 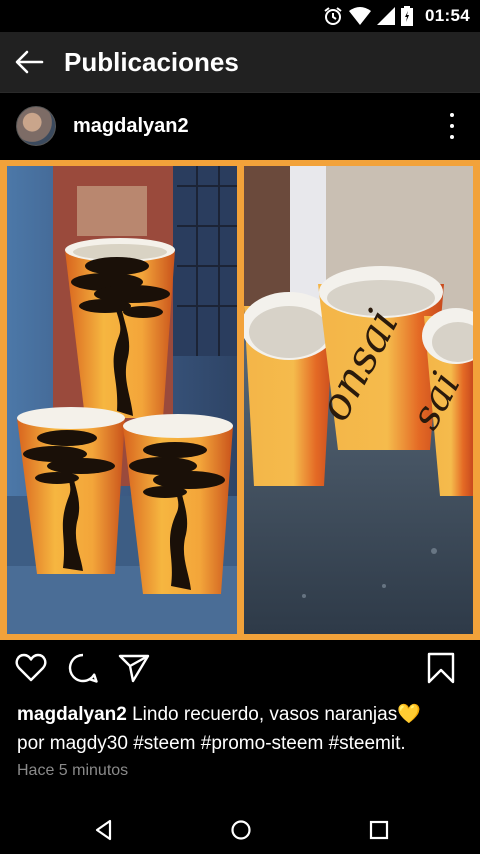 What do you see at coordinates (134, 668) in the screenshot?
I see `send-icon` at bounding box center [134, 668].